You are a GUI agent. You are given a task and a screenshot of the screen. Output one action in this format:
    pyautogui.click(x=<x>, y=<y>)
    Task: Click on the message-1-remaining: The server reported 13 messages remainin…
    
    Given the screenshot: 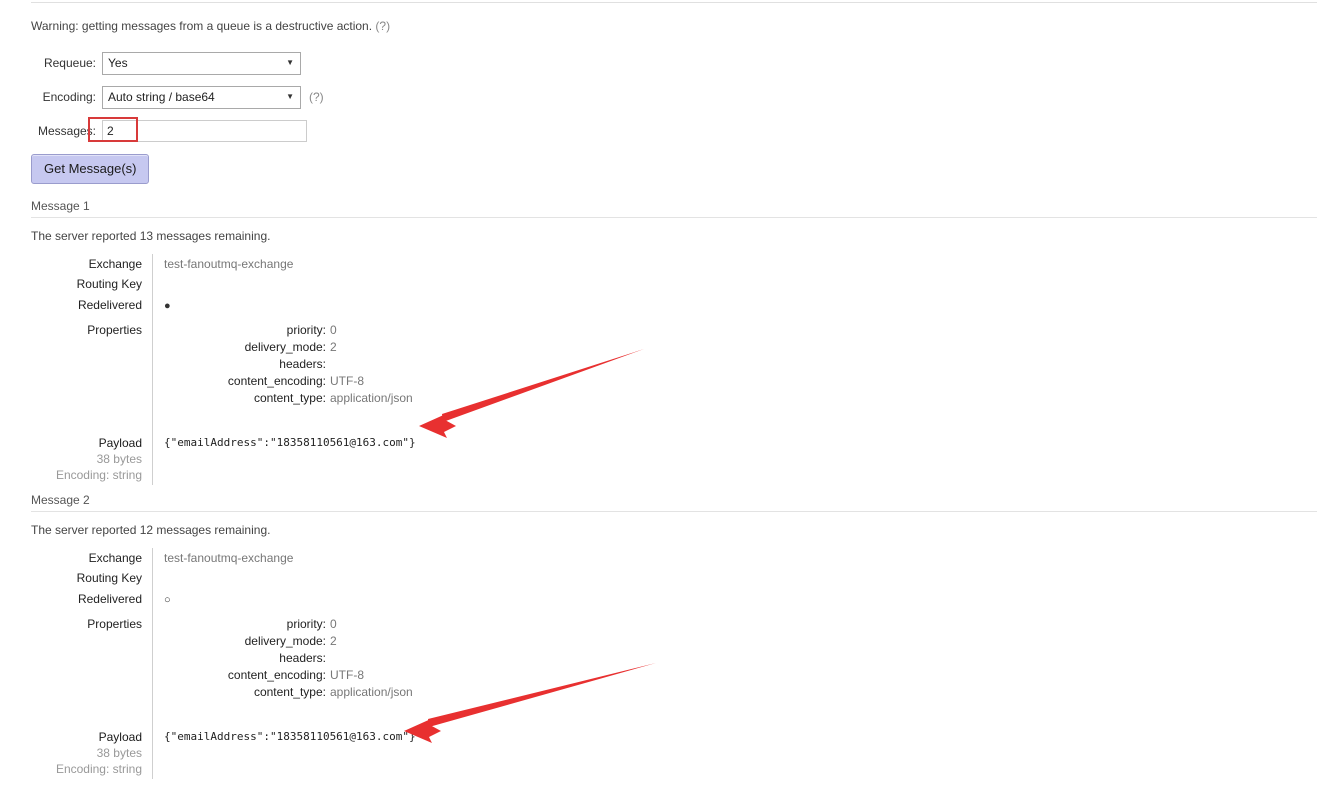 What is the action you would take?
    pyautogui.click(x=151, y=236)
    